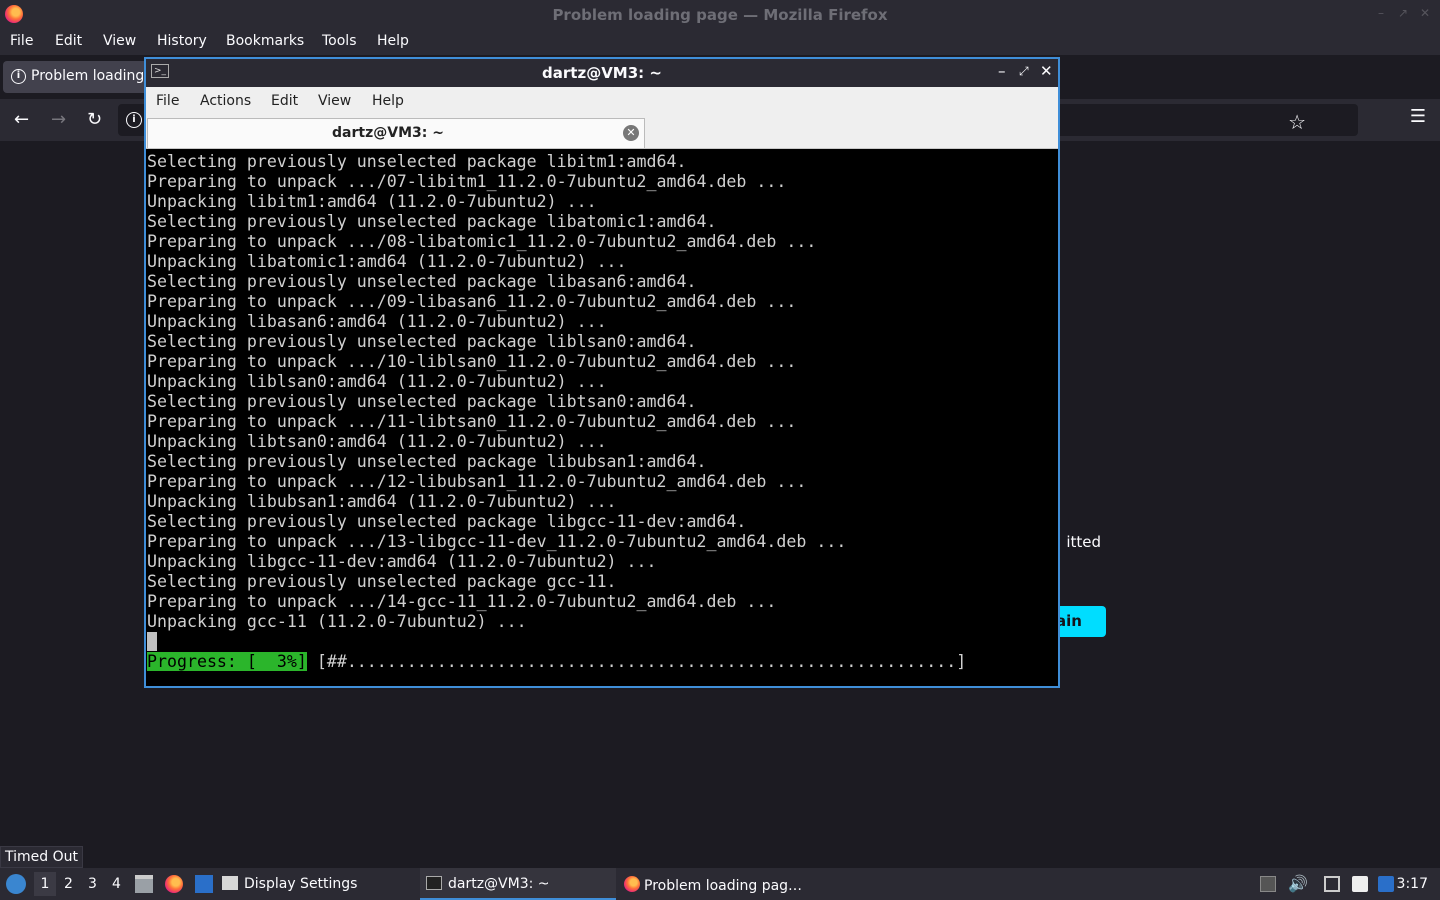 This screenshot has width=1440, height=900. I want to click on terminal-menubar: File Actions Edit View Help, so click(602, 102).